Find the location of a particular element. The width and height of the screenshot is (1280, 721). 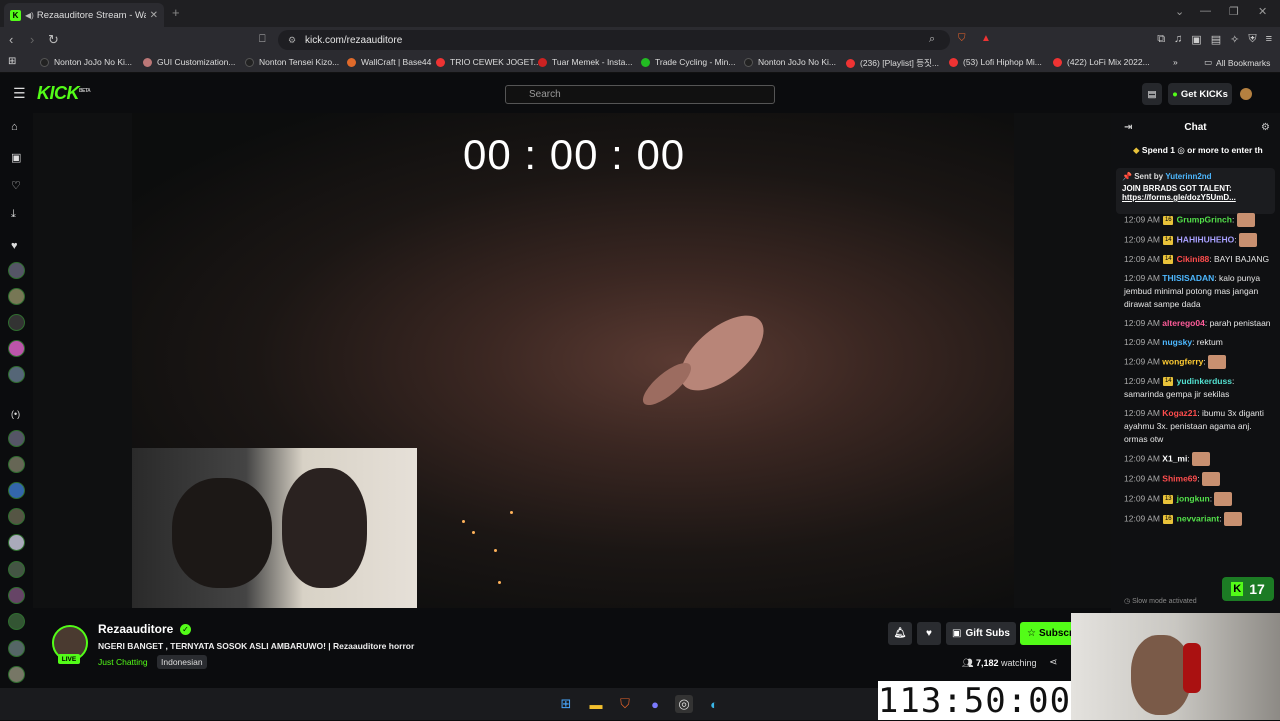

brave-rewards-icon: ▲ is located at coordinates (986, 38).